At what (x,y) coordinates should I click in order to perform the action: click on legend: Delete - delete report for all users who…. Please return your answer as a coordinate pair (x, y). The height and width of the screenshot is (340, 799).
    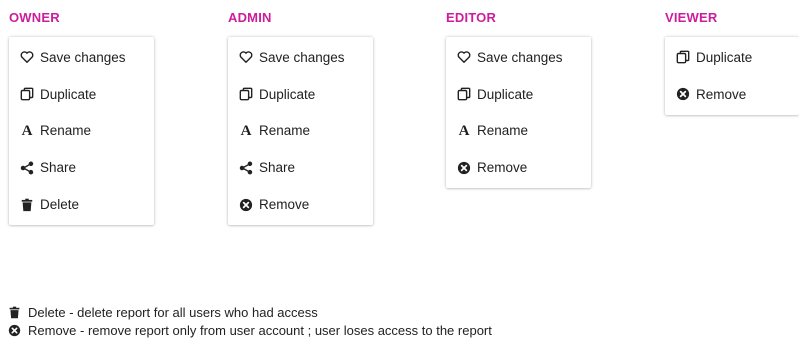
    Looking at the image, I should click on (250, 321).